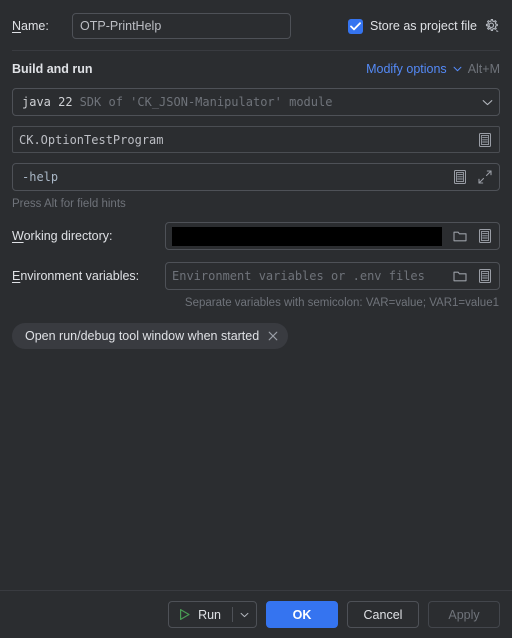 This screenshot has height=638, width=512. What do you see at coordinates (35, 26) in the screenshot?
I see `name-label-rest: ame:` at bounding box center [35, 26].